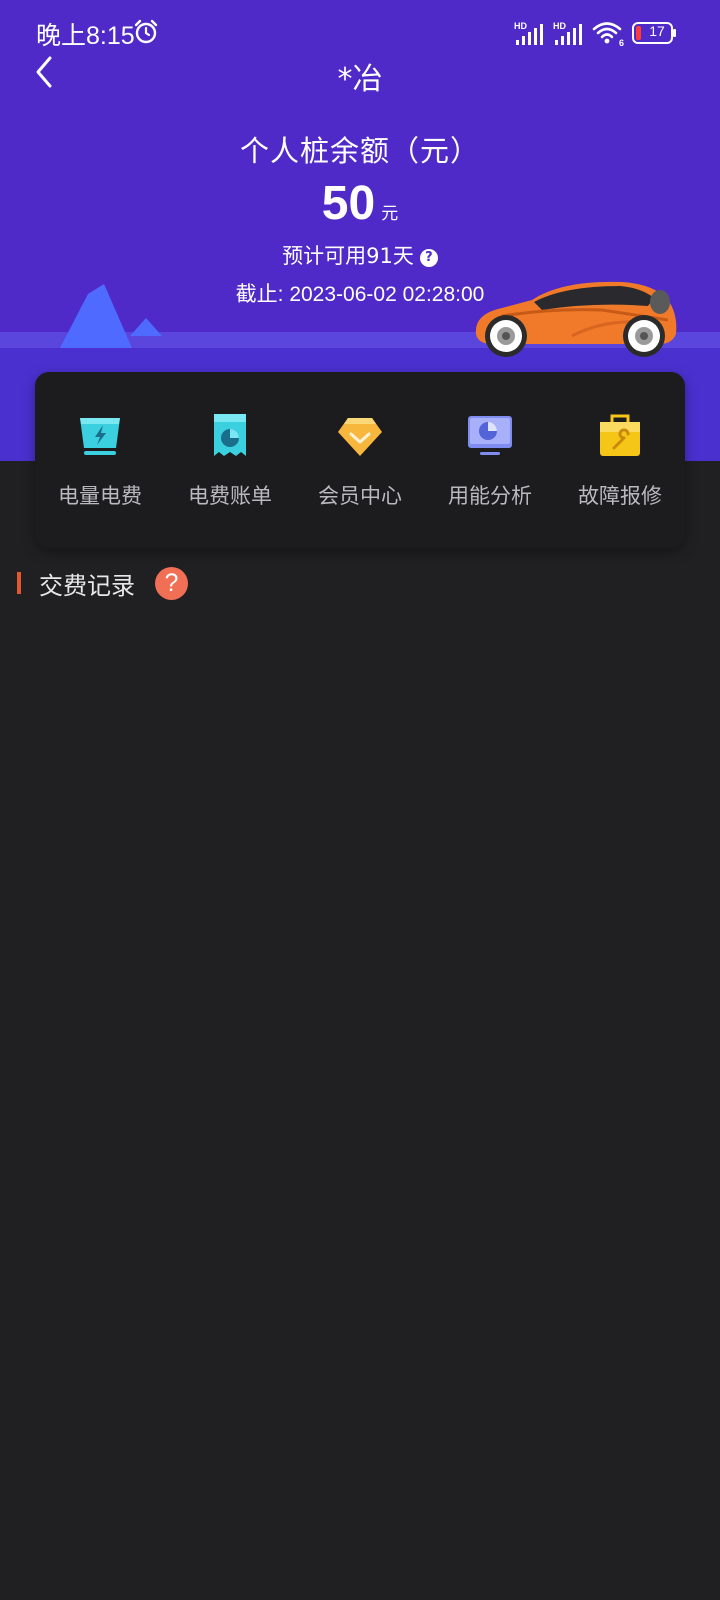 Image resolution: width=720 pixels, height=1600 pixels. I want to click on status-bar: 晚上8:15 HD HD 6 17, so click(360, 31).